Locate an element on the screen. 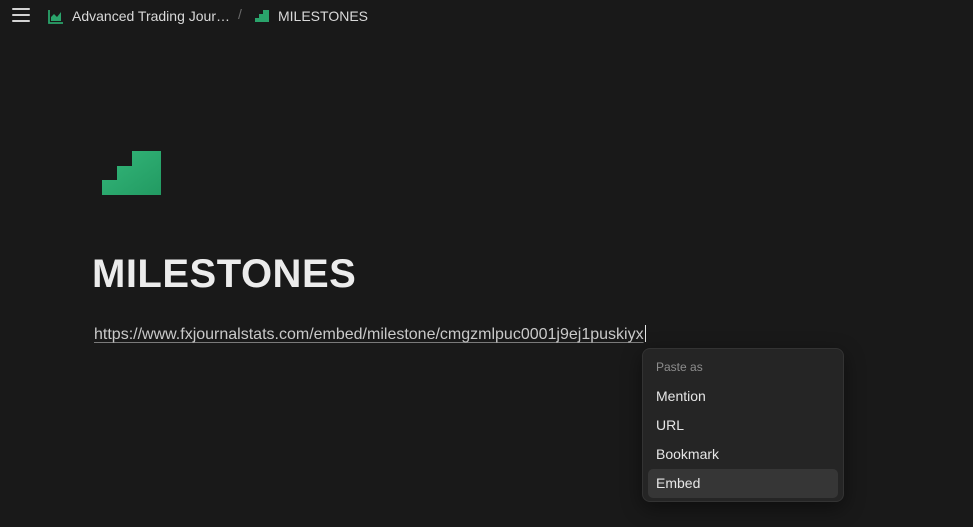  text-cursor is located at coordinates (645, 333).